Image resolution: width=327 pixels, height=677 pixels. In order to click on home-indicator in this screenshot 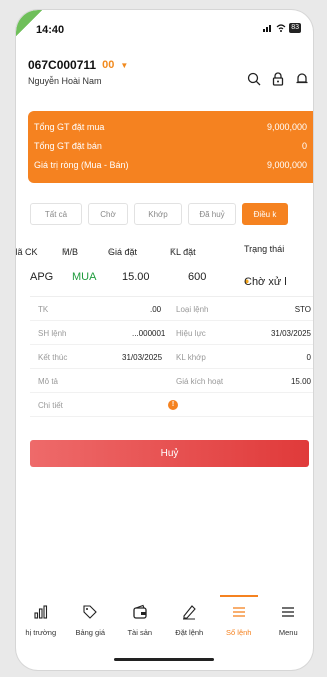, I will do `click(164, 659)`.